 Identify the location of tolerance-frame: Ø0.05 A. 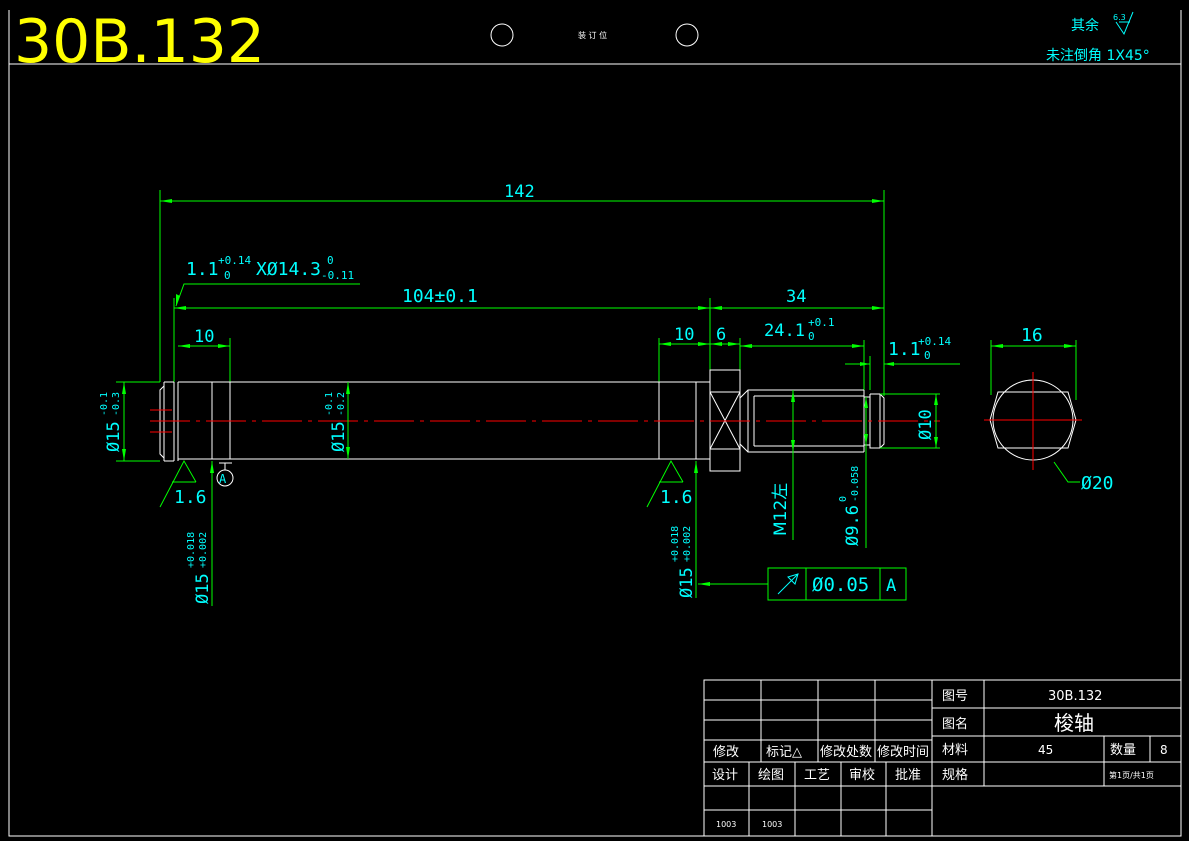
(802, 584).